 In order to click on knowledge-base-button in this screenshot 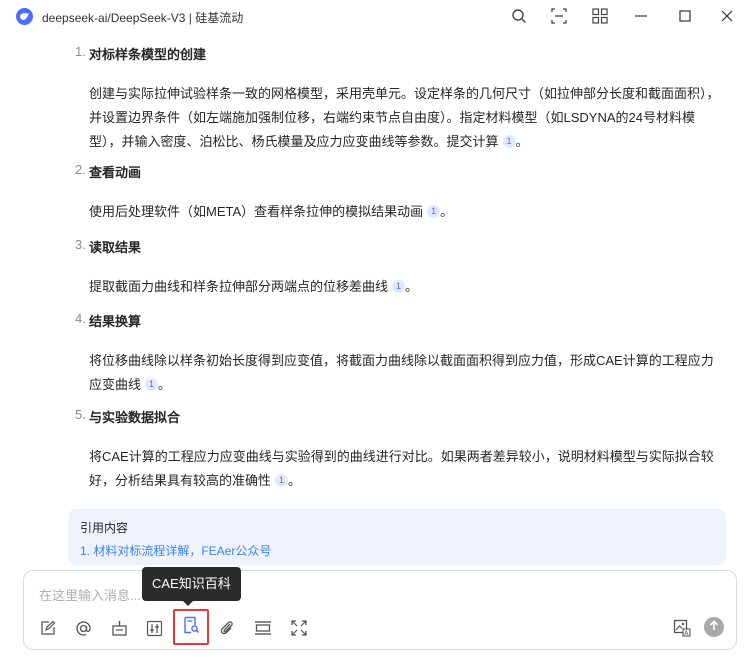, I will do `click(191, 627)`.